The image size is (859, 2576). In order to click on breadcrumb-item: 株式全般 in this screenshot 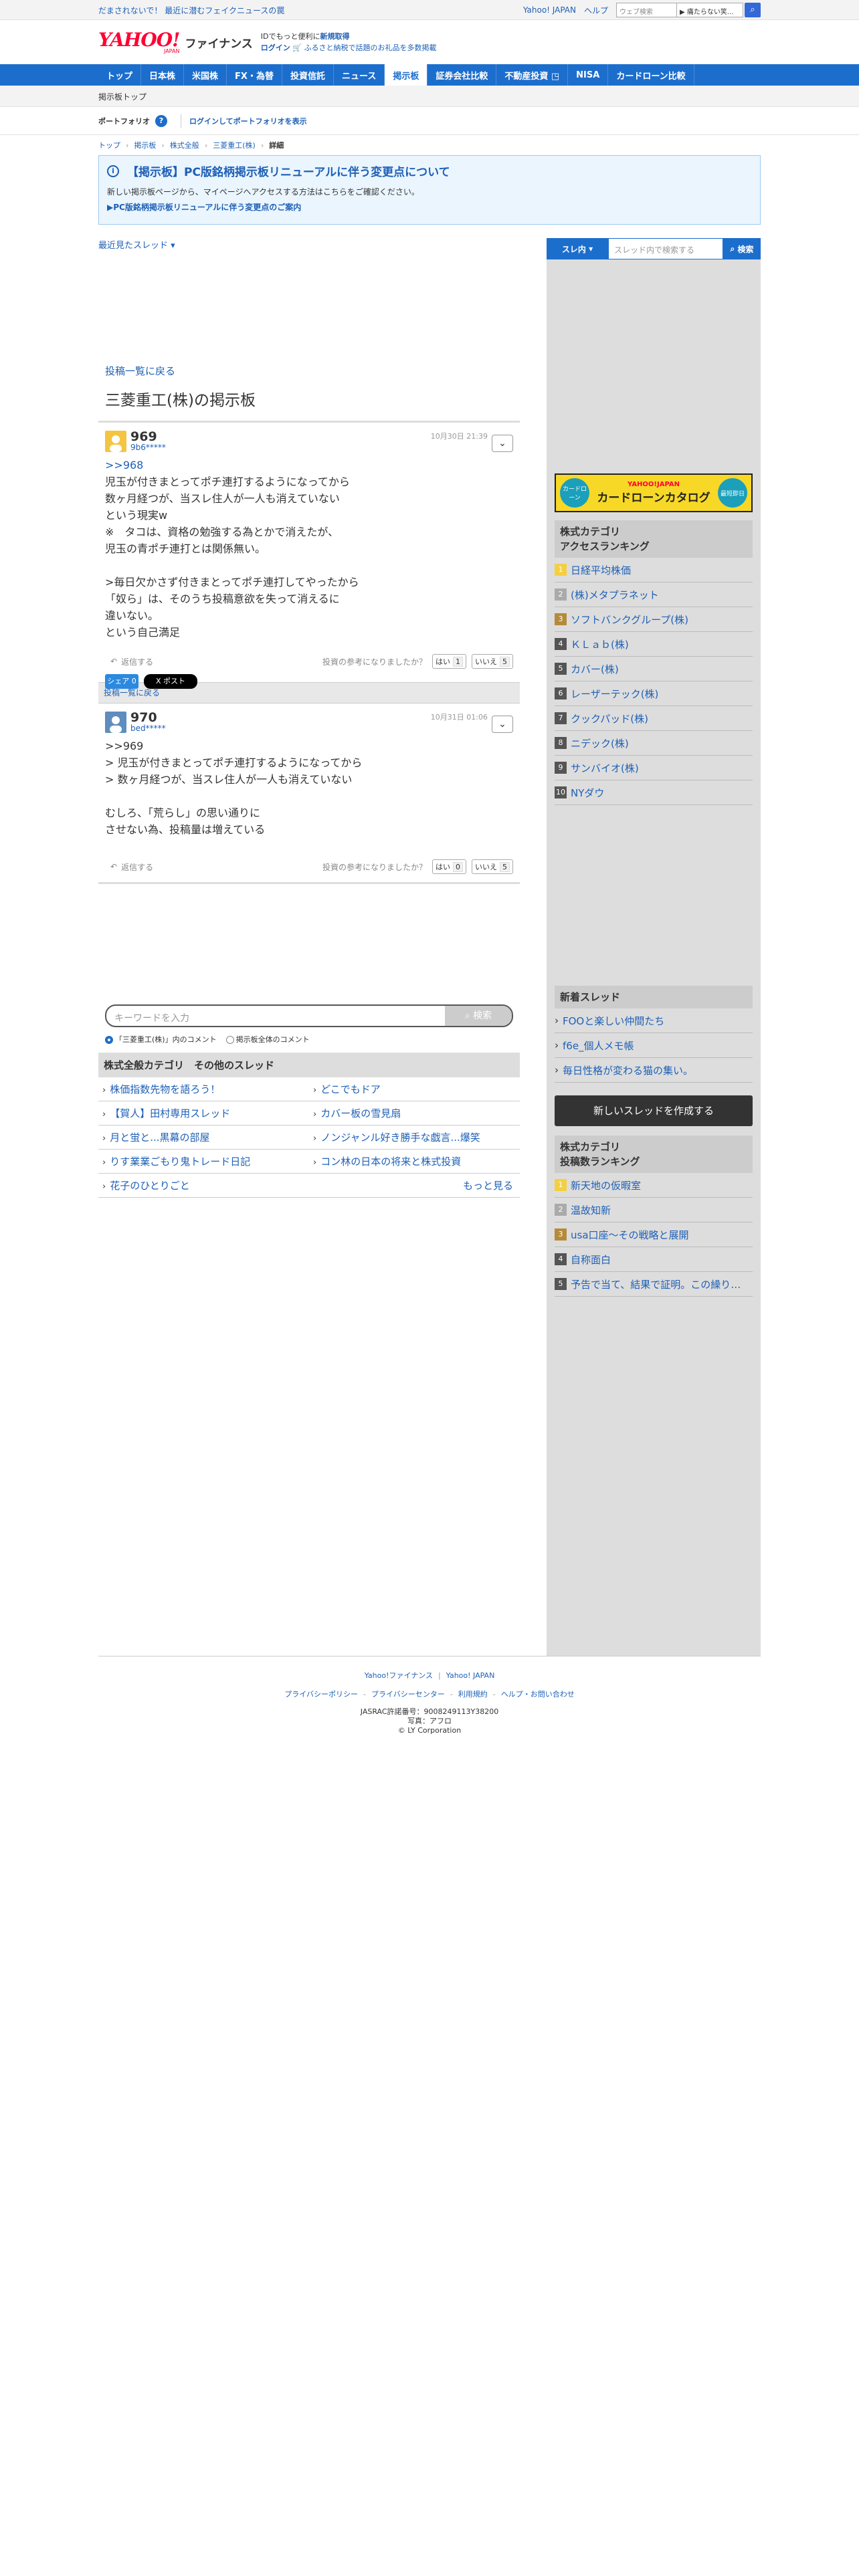, I will do `click(185, 145)`.